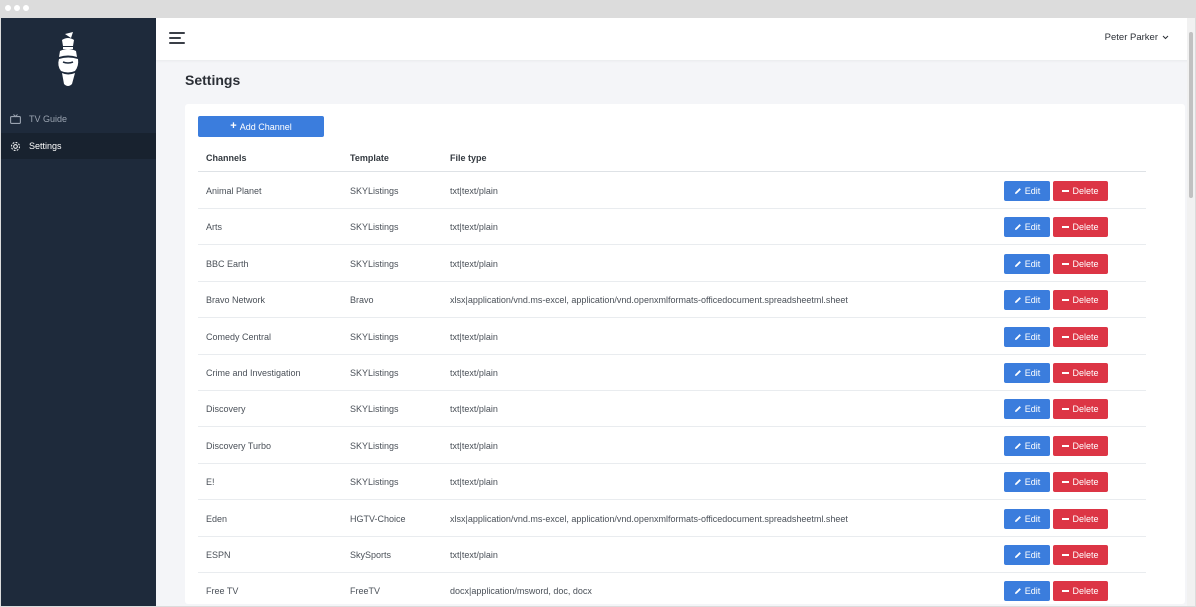  What do you see at coordinates (239, 336) in the screenshot?
I see `channel-name: Comedy Central` at bounding box center [239, 336].